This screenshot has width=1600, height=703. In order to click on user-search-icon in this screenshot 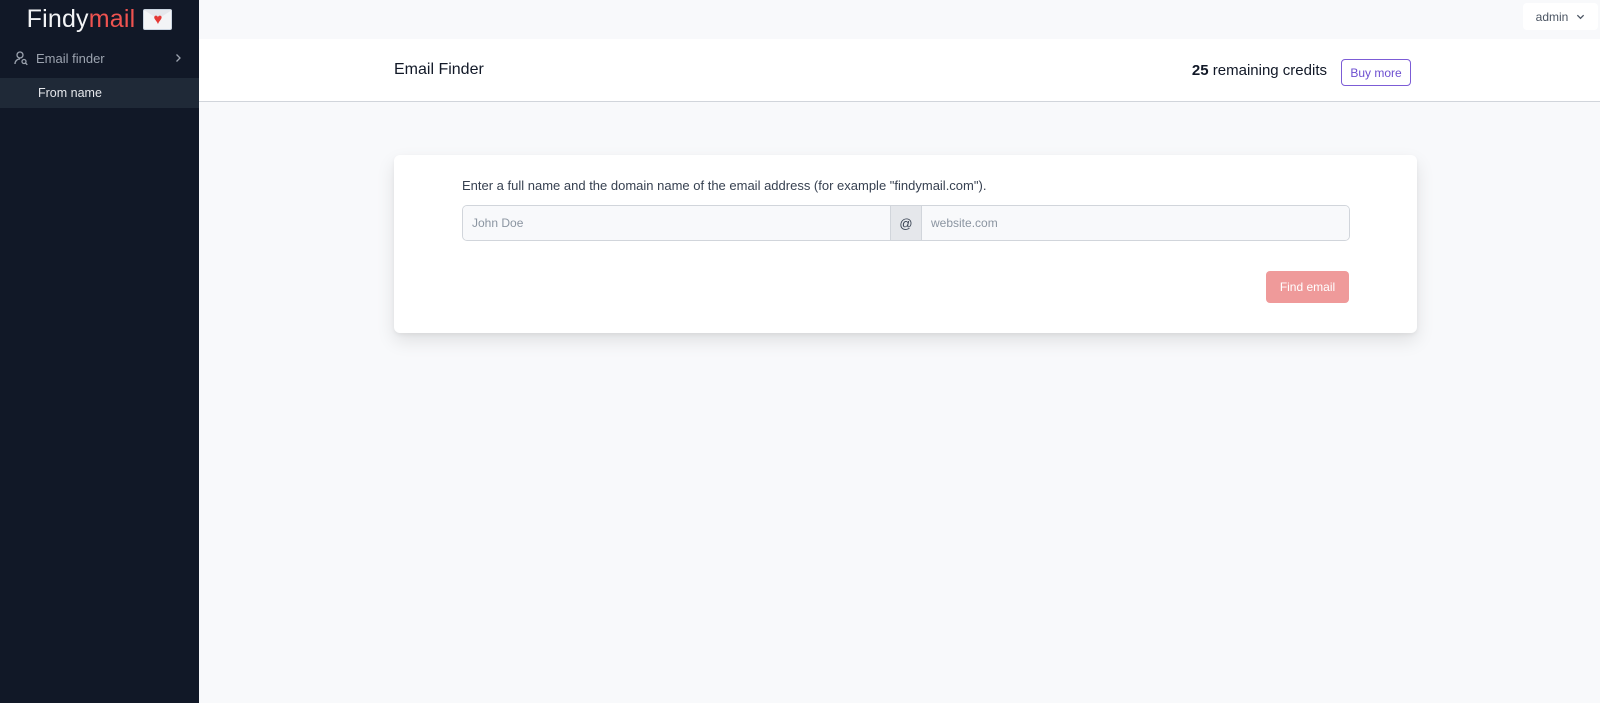, I will do `click(21, 58)`.